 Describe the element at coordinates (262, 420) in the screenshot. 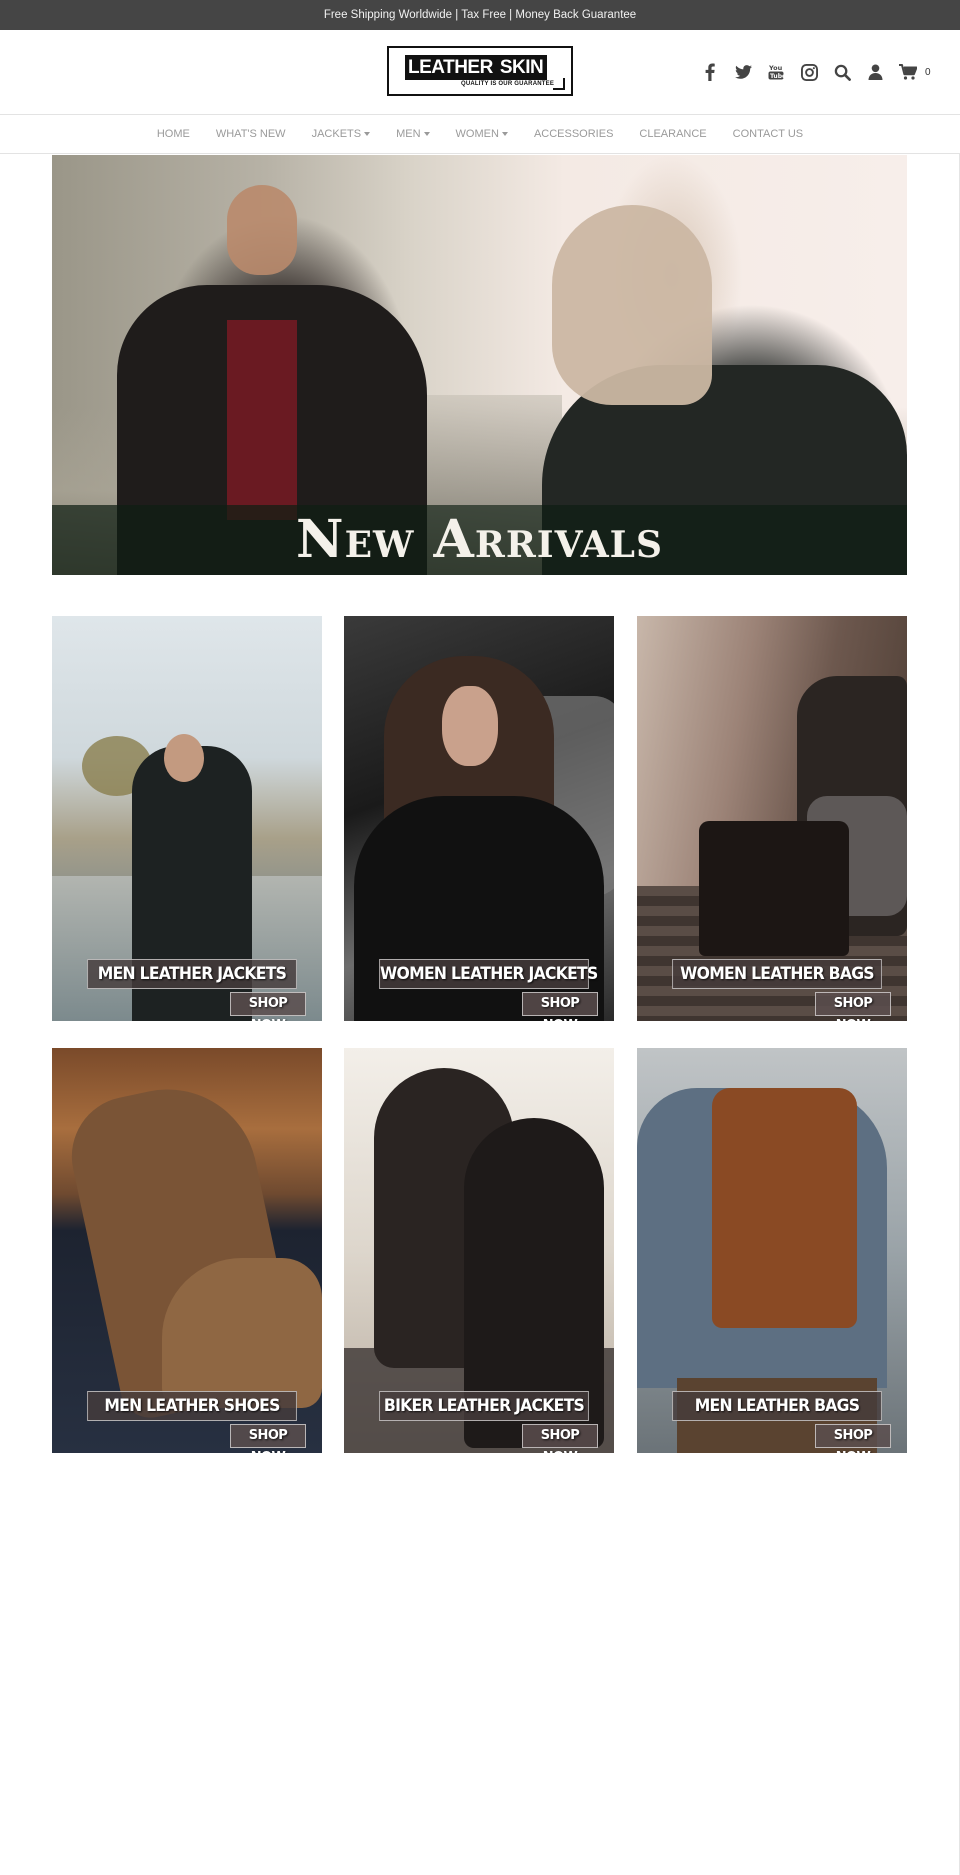

I see `hero-man-shirt-image` at that location.